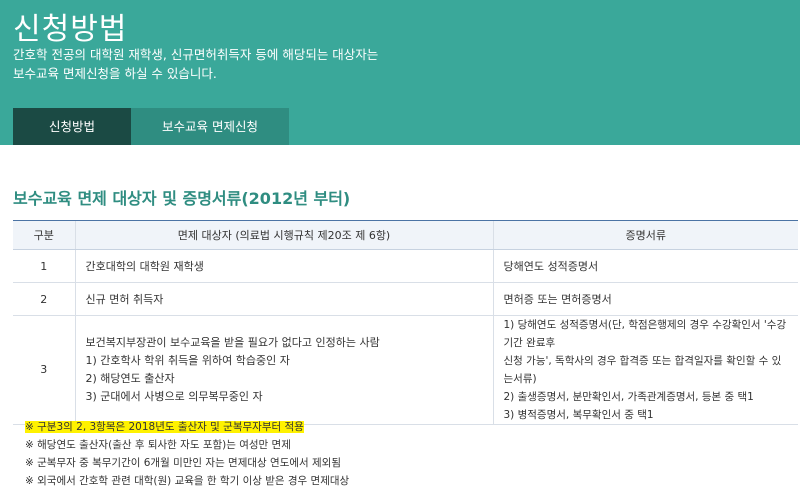 The width and height of the screenshot is (800, 500). Describe the element at coordinates (232, 342) in the screenshot. I see `cell-line: 보건복지부장관이 보수교육을 받을 필요가 없다고 인정하는 사람` at that location.